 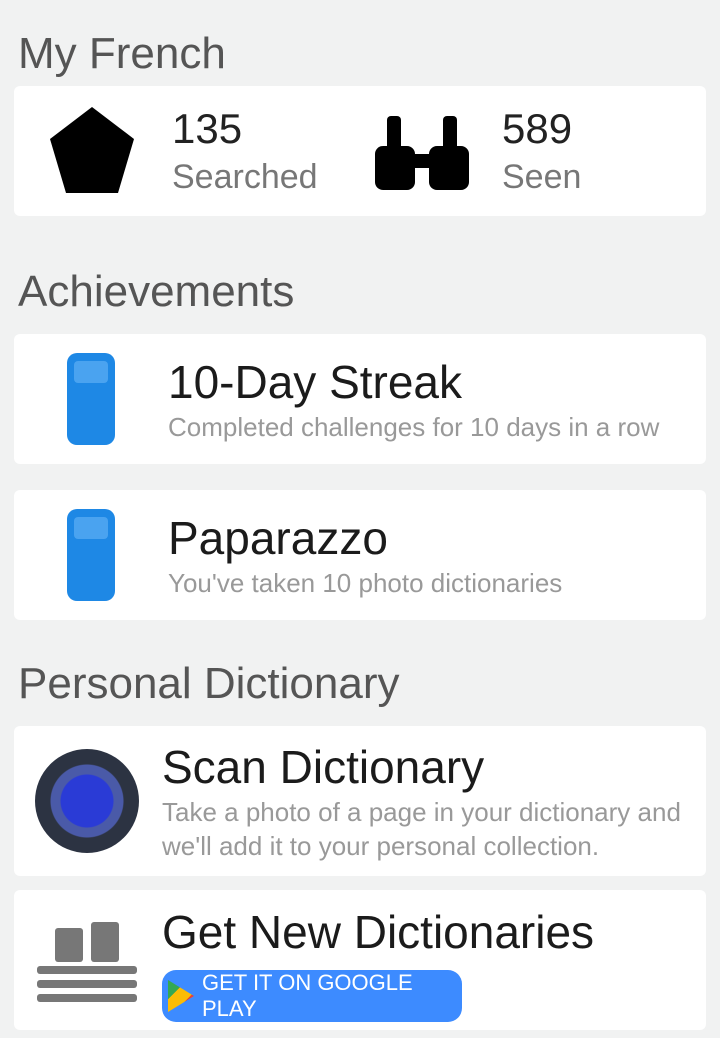 I want to click on achievement-subtitle: You've taken 10 photo dictionaries, so click(x=365, y=583).